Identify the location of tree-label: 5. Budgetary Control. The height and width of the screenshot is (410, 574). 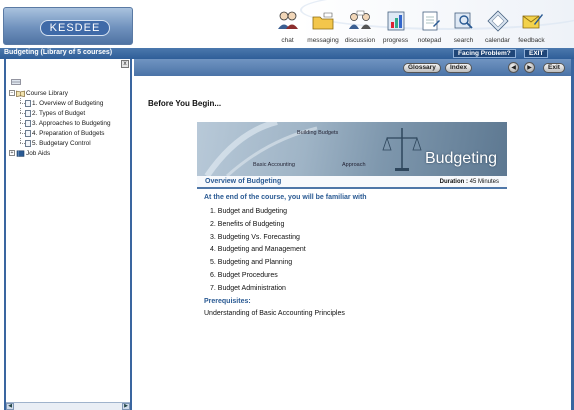
(61, 143).